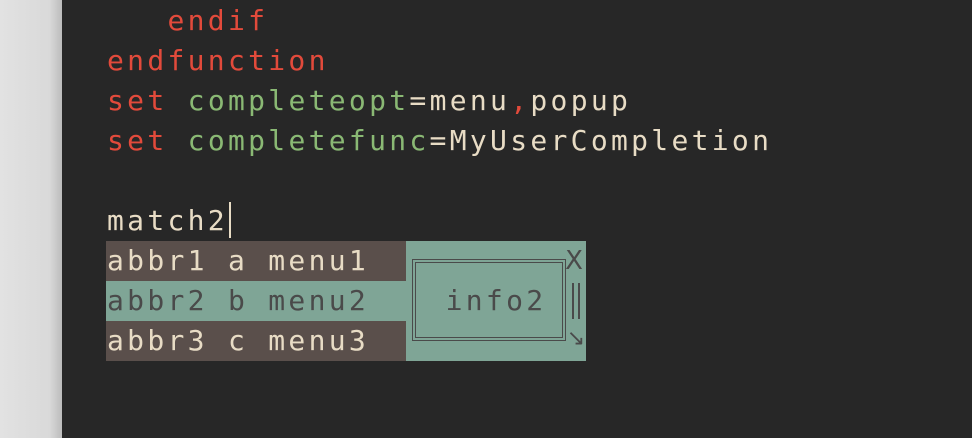 This screenshot has height=438, width=972. Describe the element at coordinates (520, 100) in the screenshot. I see `comma: ,` at that location.